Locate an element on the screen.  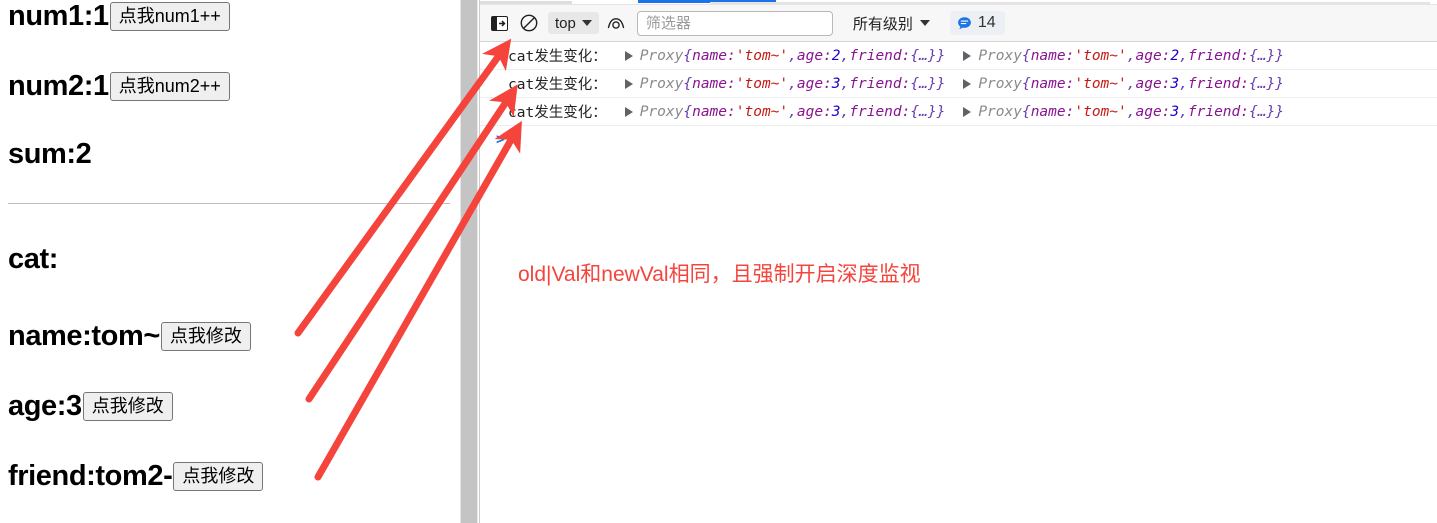
page-row-name: name:tom~ 点我修改 is located at coordinates (129, 336).